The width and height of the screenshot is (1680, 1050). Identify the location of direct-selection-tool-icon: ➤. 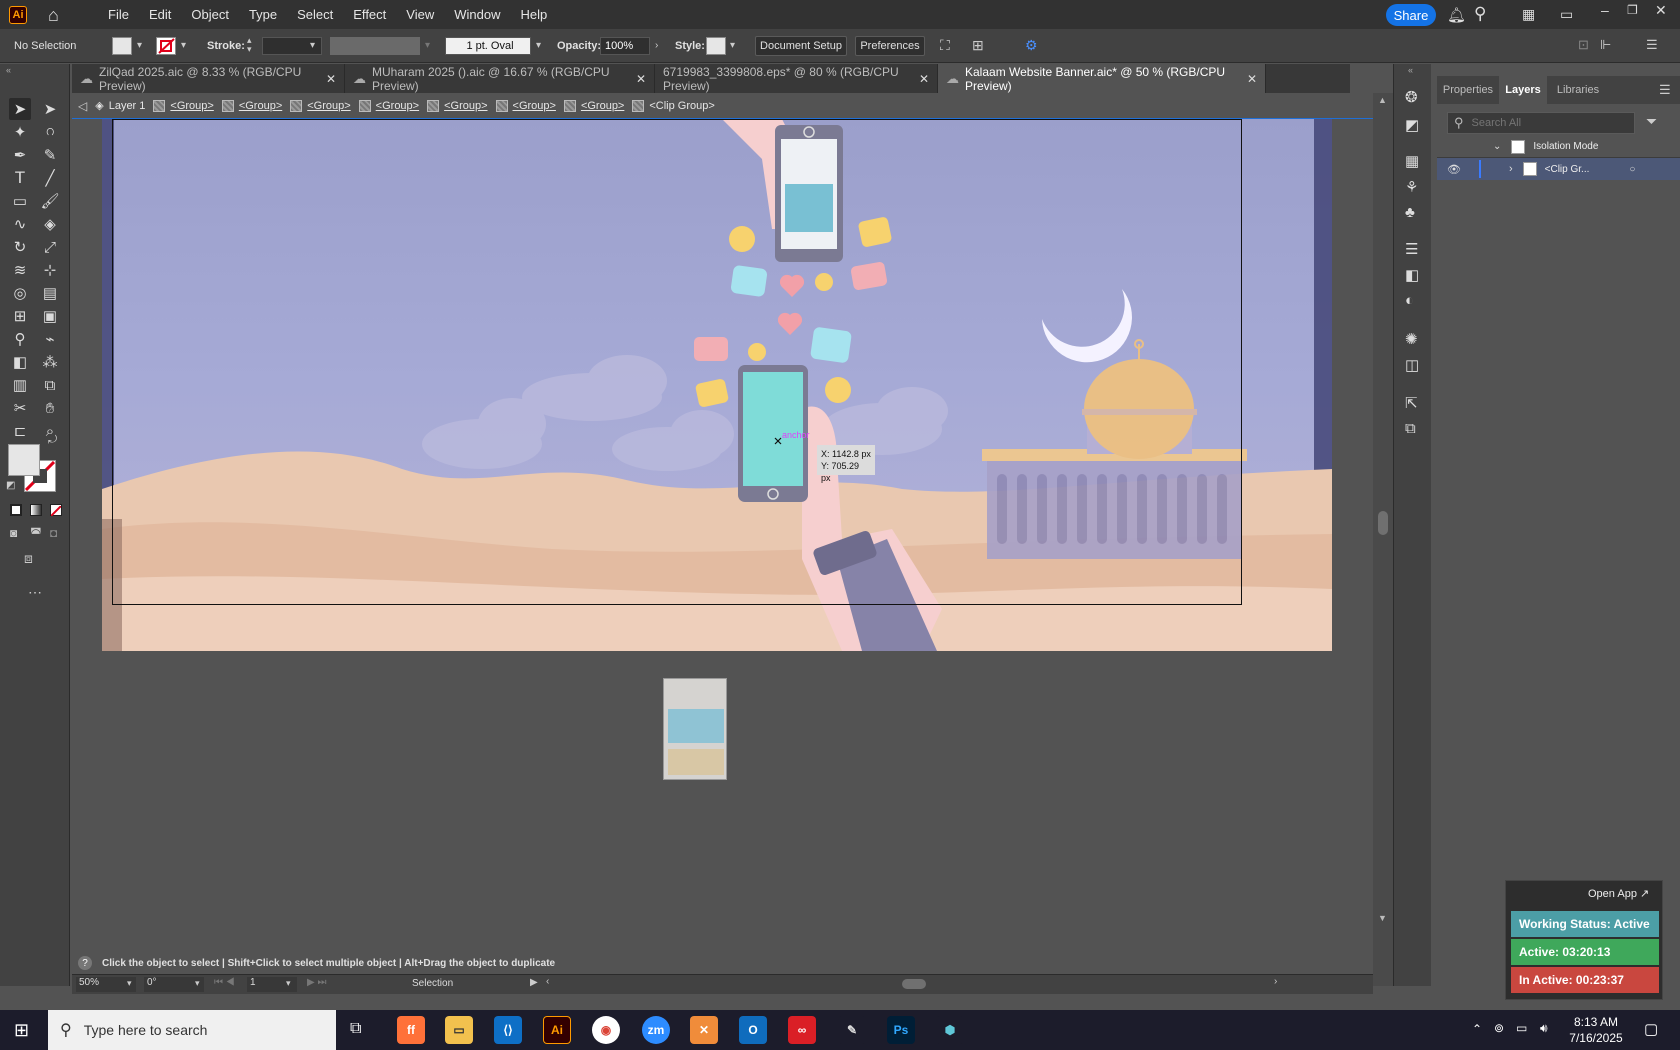
(50, 109).